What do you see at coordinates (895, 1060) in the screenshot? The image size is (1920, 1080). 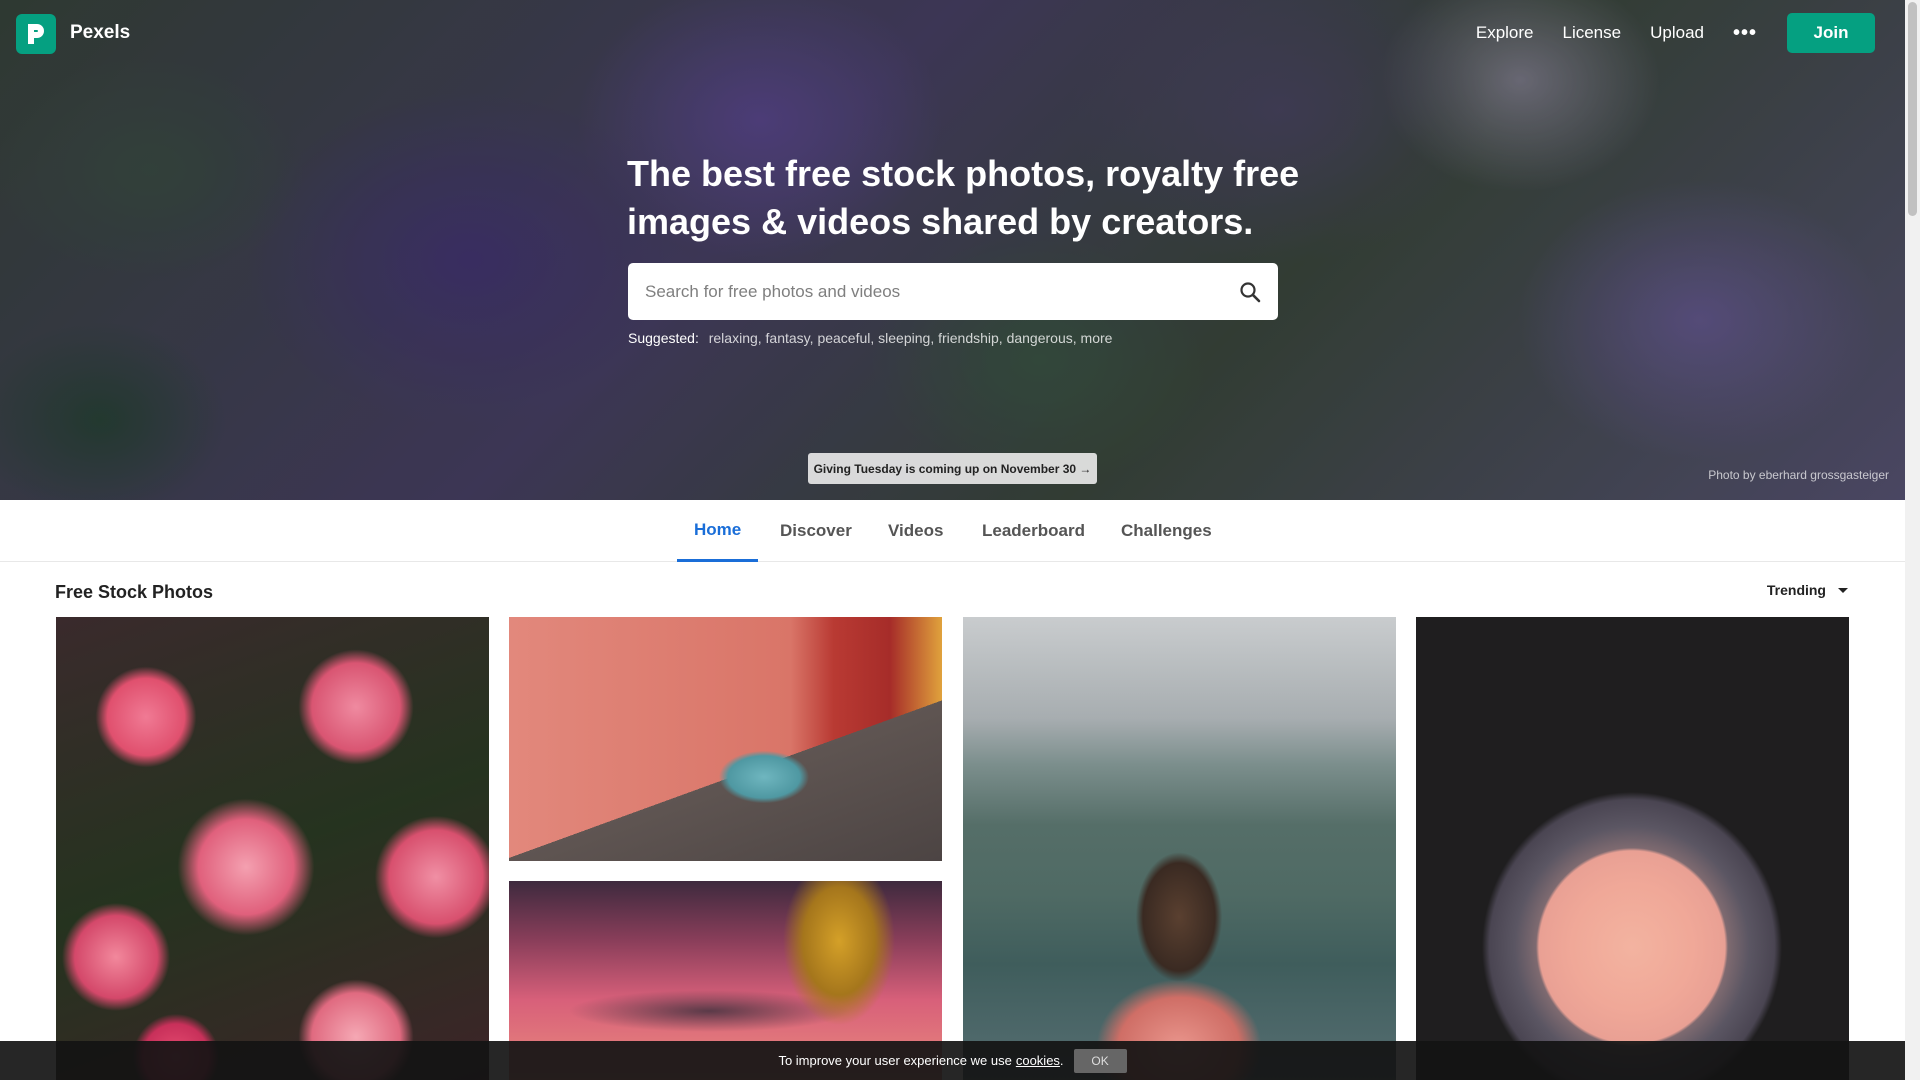 I see `cookie-text: To improve your user experience we use` at bounding box center [895, 1060].